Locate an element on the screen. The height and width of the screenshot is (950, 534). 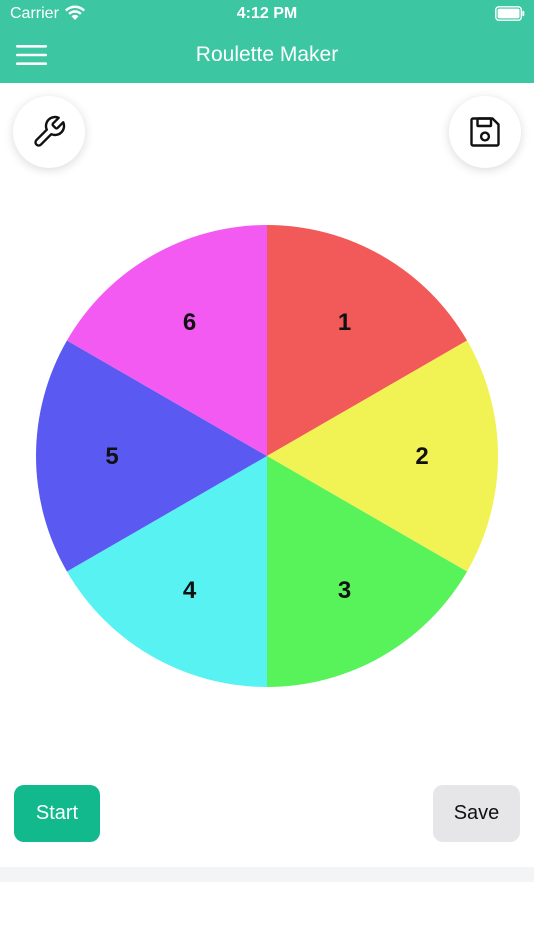
status-time: 4:12 PM is located at coordinates (267, 13).